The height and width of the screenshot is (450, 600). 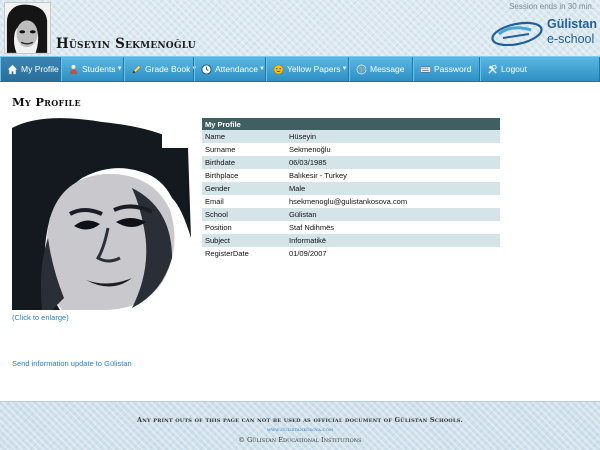 I want to click on nav-item-logout: Logout, so click(x=540, y=69).